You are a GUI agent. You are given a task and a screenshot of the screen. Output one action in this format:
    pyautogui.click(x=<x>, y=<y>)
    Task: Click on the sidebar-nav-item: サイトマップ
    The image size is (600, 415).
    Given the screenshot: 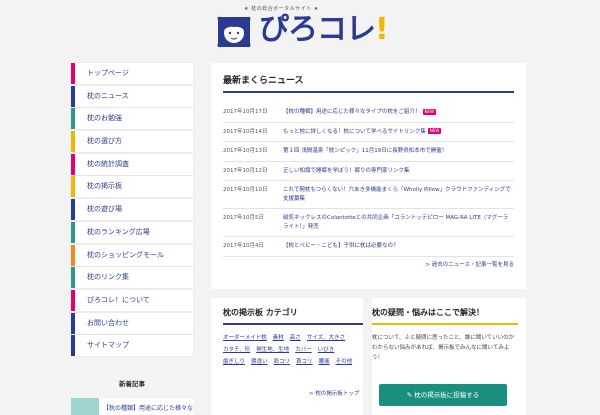 What is the action you would take?
    pyautogui.click(x=132, y=346)
    